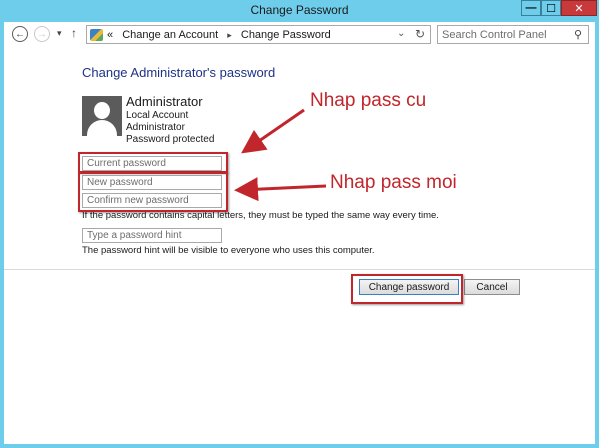  Describe the element at coordinates (59, 33) in the screenshot. I see `recent-locations-icon: ▾` at that location.